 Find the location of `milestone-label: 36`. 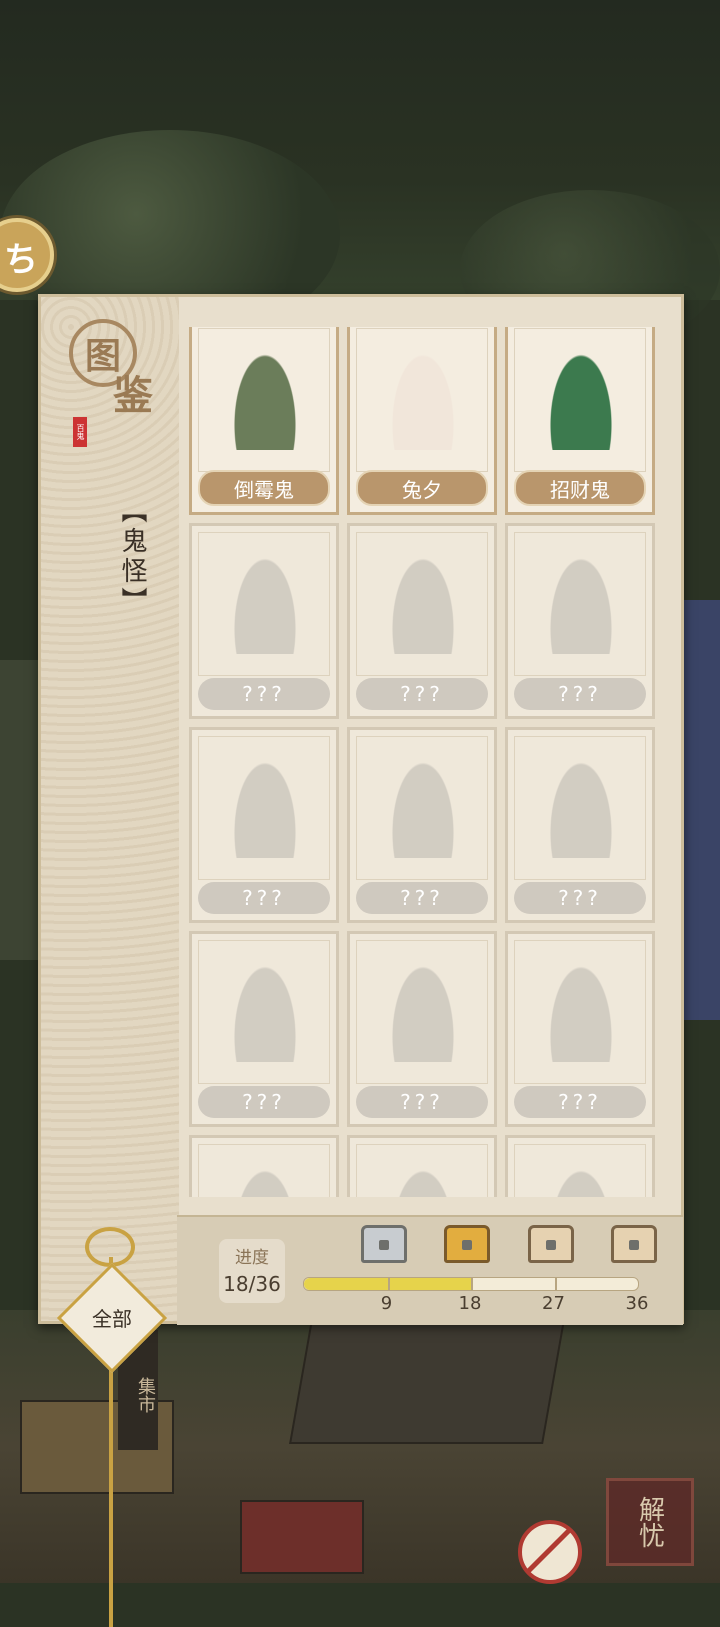

milestone-label: 36 is located at coordinates (637, 1303).